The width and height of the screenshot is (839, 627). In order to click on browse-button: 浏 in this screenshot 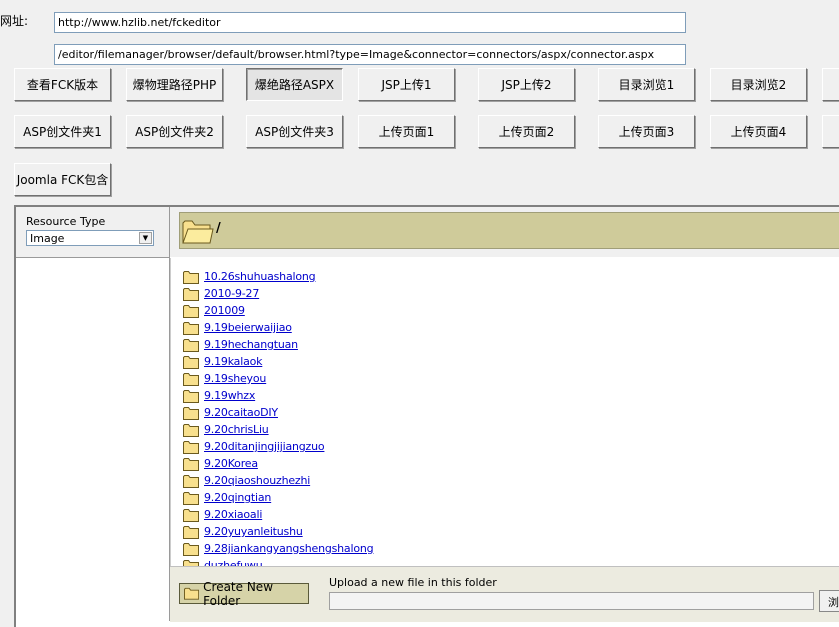, I will do `click(829, 601)`.